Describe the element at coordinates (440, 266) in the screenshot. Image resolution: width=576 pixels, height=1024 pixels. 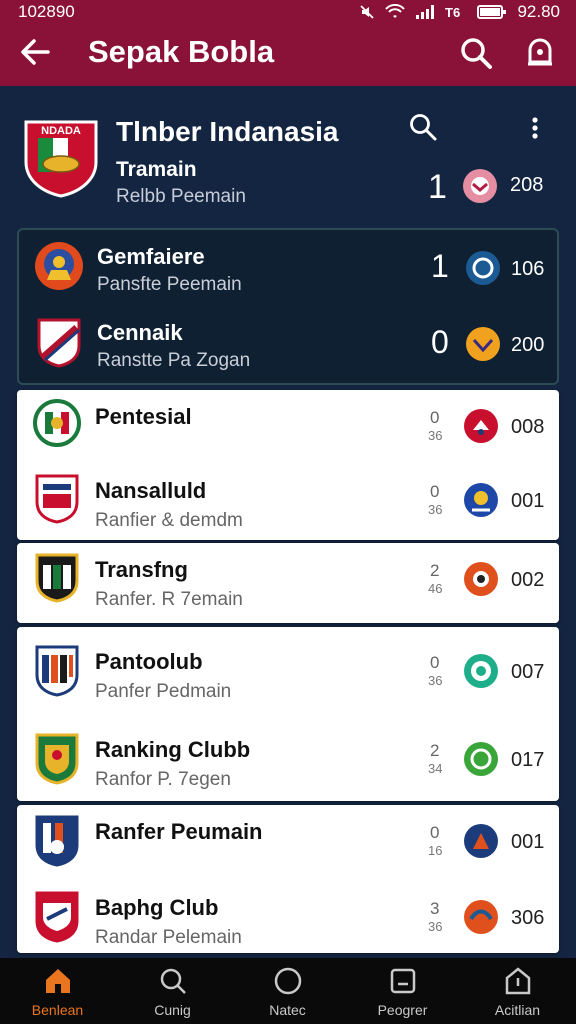
I see `club-rank: 1` at that location.